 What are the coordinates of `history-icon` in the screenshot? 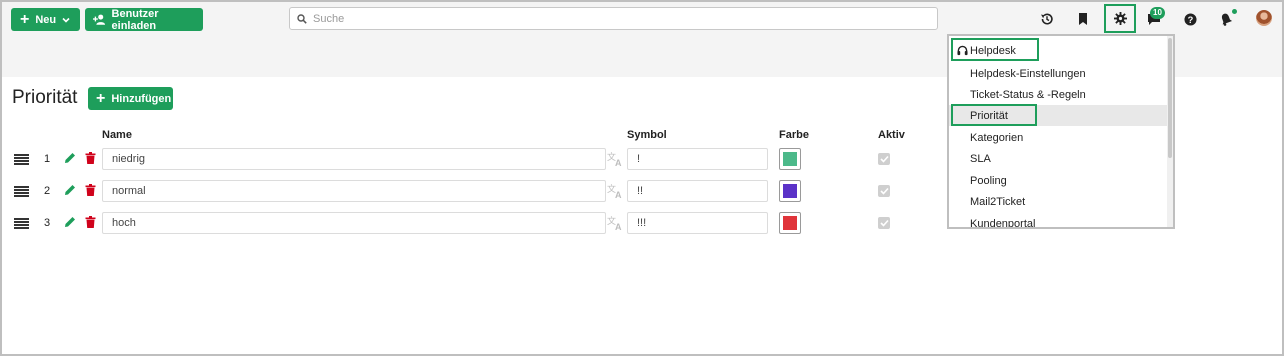 It's located at (1047, 19).